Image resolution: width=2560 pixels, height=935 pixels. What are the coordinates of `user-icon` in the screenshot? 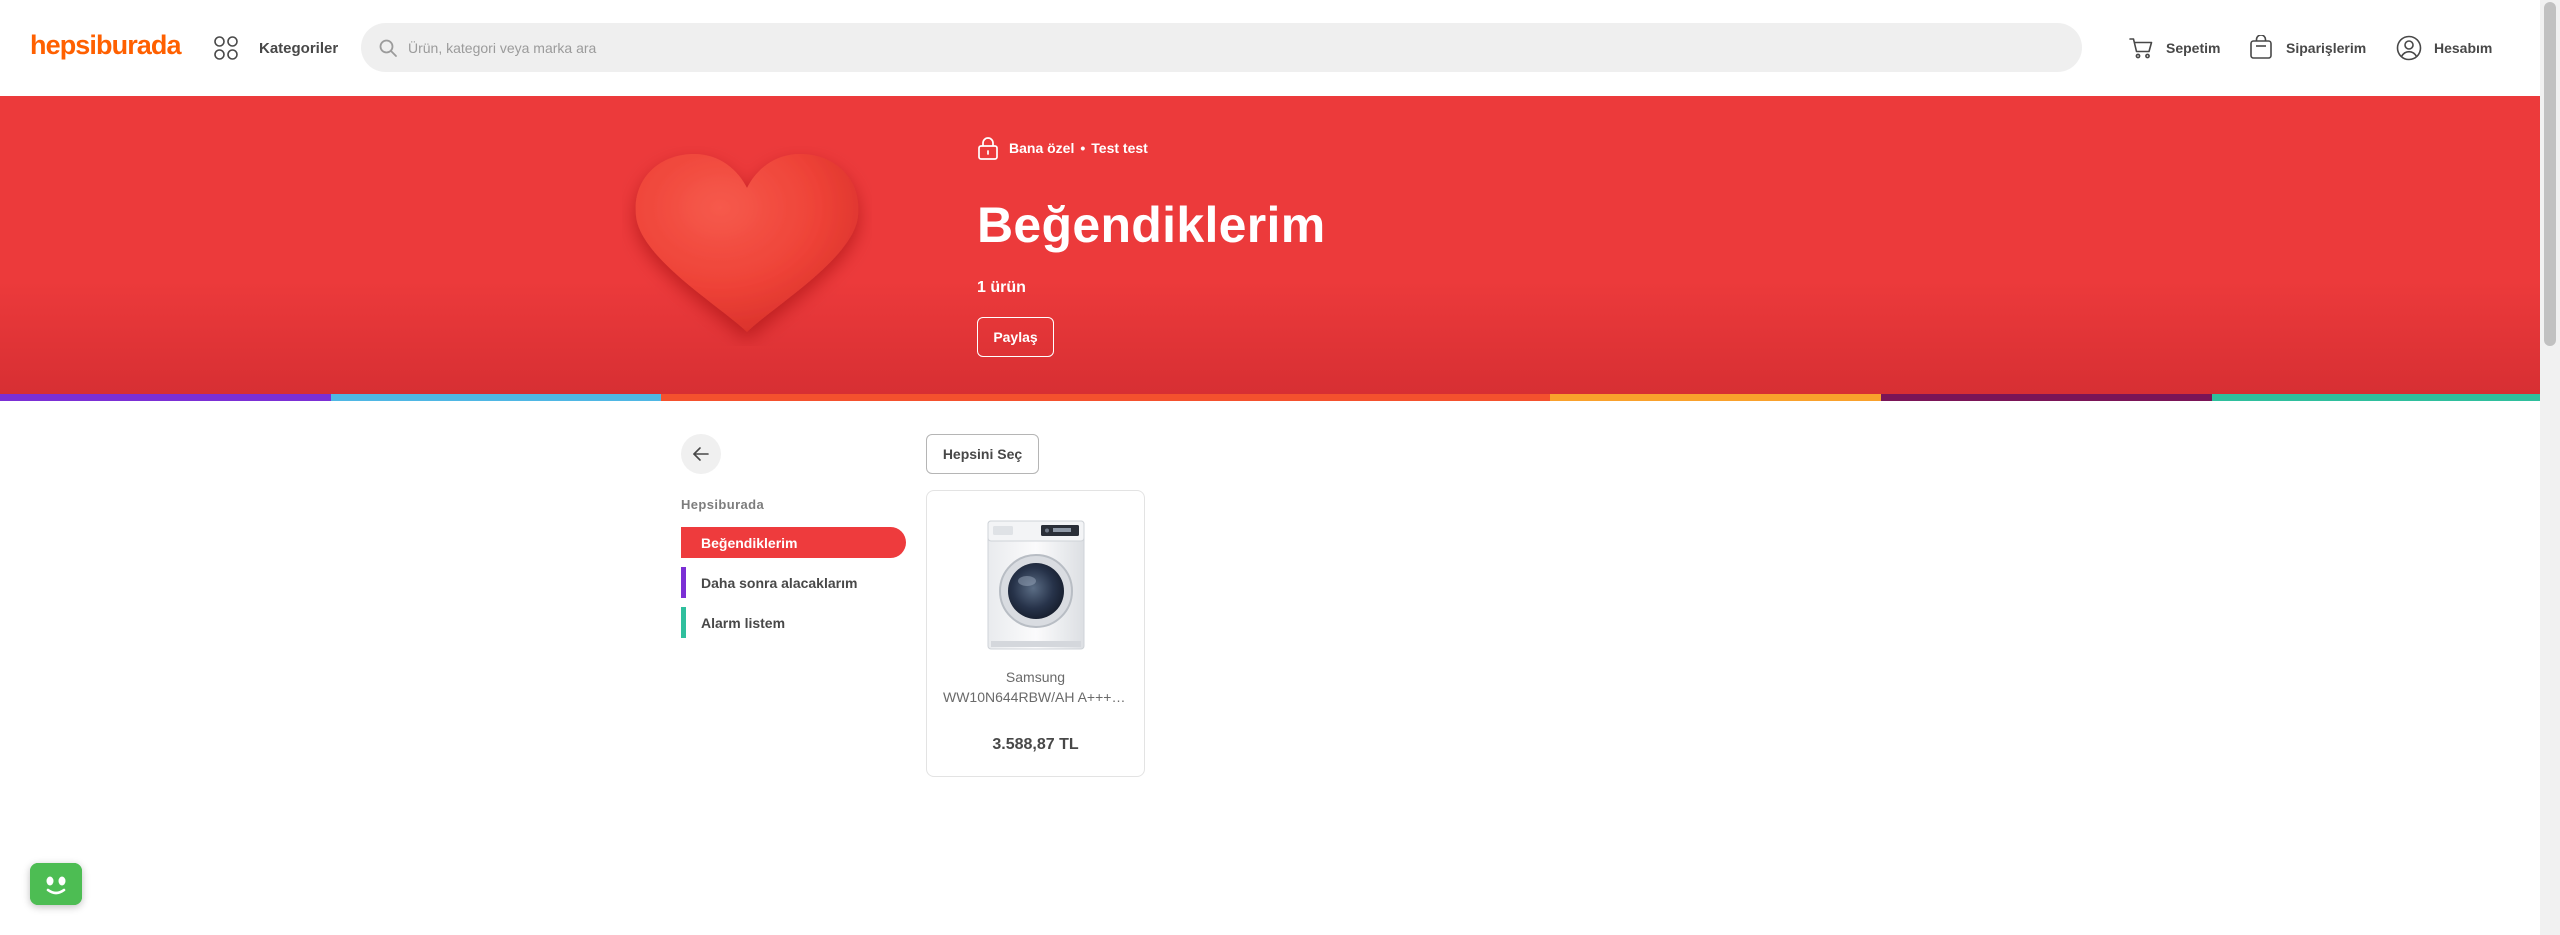 It's located at (2409, 48).